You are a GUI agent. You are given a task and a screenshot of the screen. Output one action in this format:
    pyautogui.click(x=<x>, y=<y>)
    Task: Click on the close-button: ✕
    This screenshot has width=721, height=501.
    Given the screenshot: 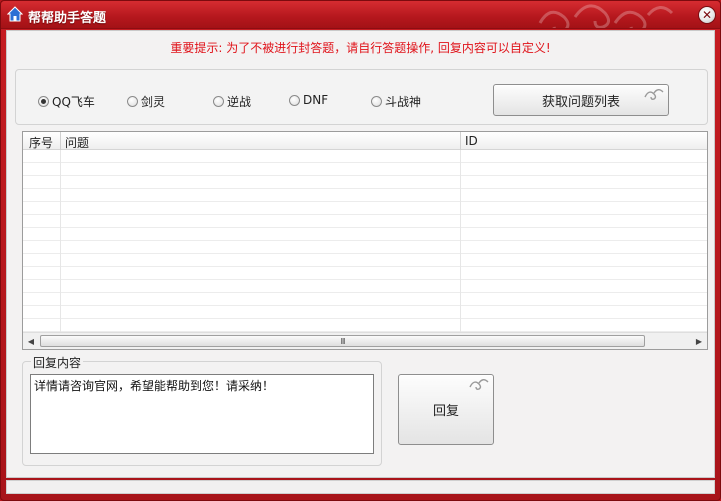 What is the action you would take?
    pyautogui.click(x=707, y=15)
    